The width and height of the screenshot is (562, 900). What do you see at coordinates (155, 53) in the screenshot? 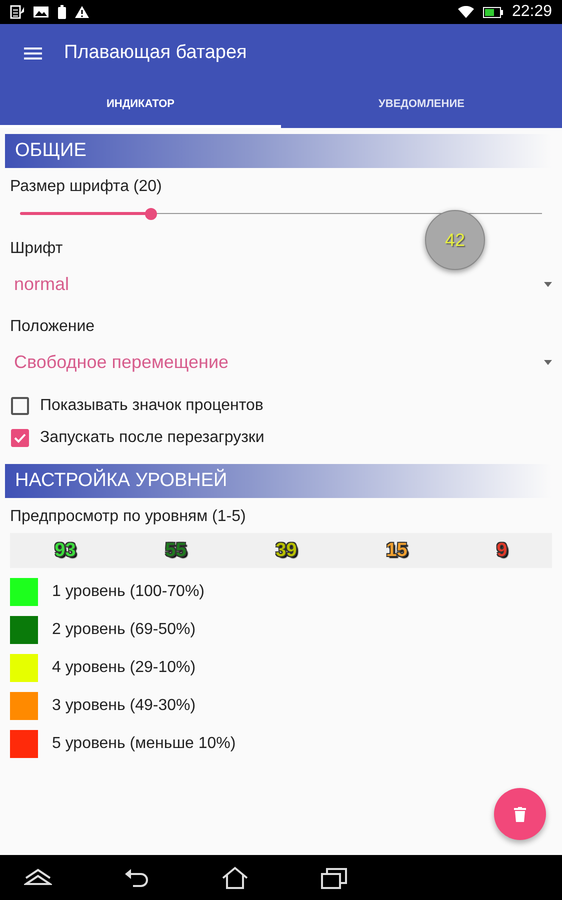
I see `app-title: Плавающая батарея` at bounding box center [155, 53].